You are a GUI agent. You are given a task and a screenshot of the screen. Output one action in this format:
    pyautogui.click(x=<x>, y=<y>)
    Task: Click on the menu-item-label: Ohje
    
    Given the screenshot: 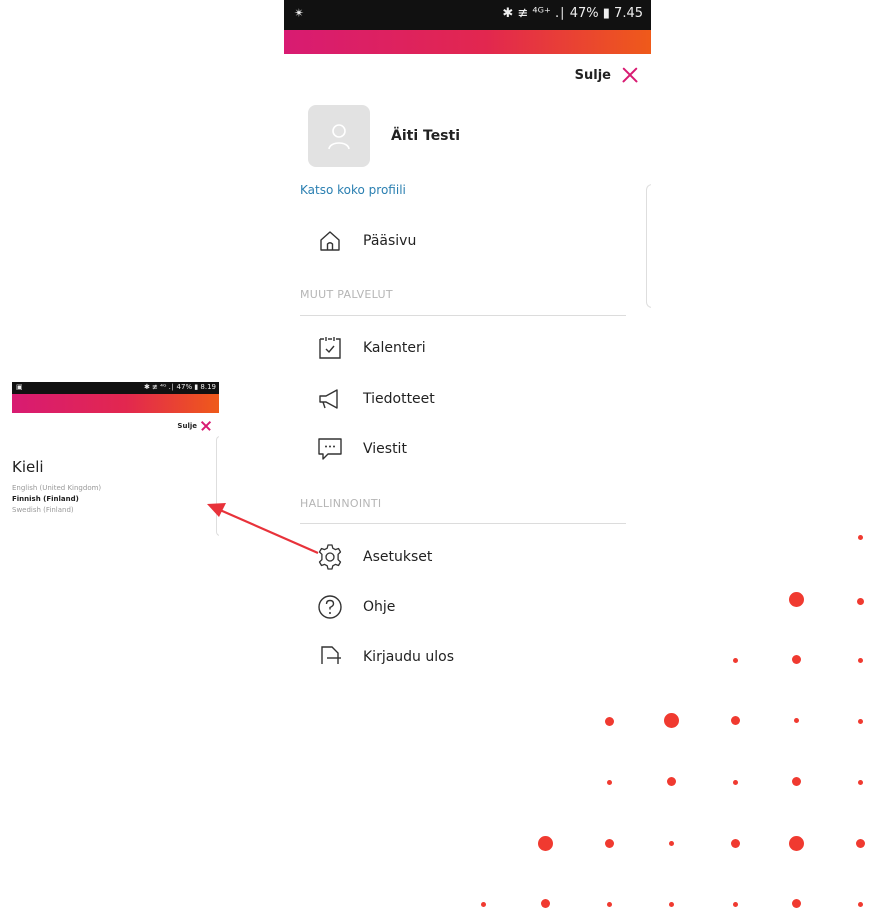 What is the action you would take?
    pyautogui.click(x=379, y=607)
    